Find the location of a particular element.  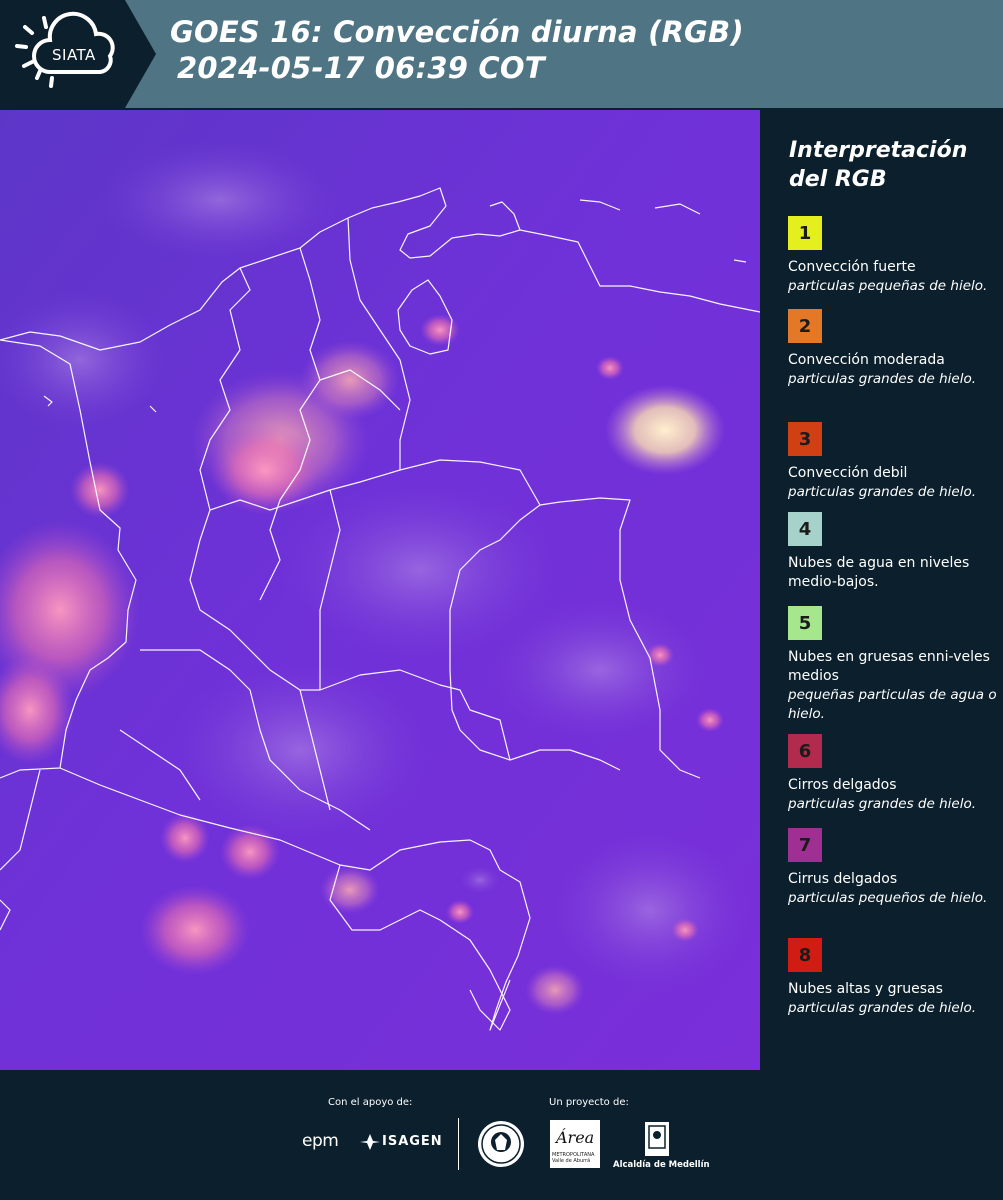

legend-item-4: 4 Nubes de agua en niveles medio-bajos. is located at coordinates (893, 552).